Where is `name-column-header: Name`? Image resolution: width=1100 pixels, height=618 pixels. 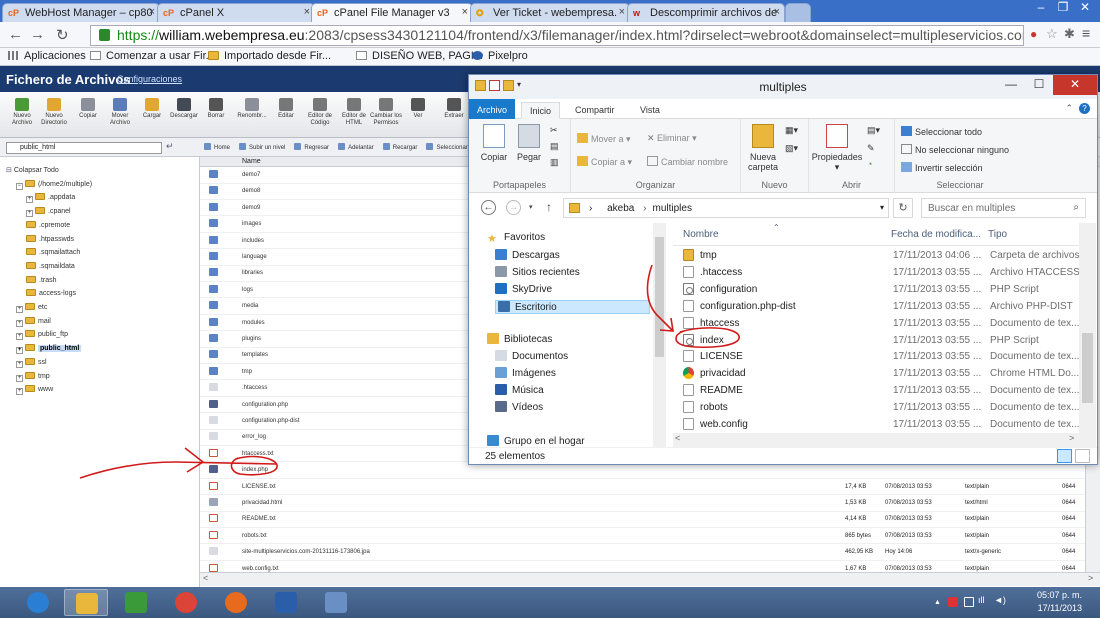 name-column-header: Name is located at coordinates (251, 161).